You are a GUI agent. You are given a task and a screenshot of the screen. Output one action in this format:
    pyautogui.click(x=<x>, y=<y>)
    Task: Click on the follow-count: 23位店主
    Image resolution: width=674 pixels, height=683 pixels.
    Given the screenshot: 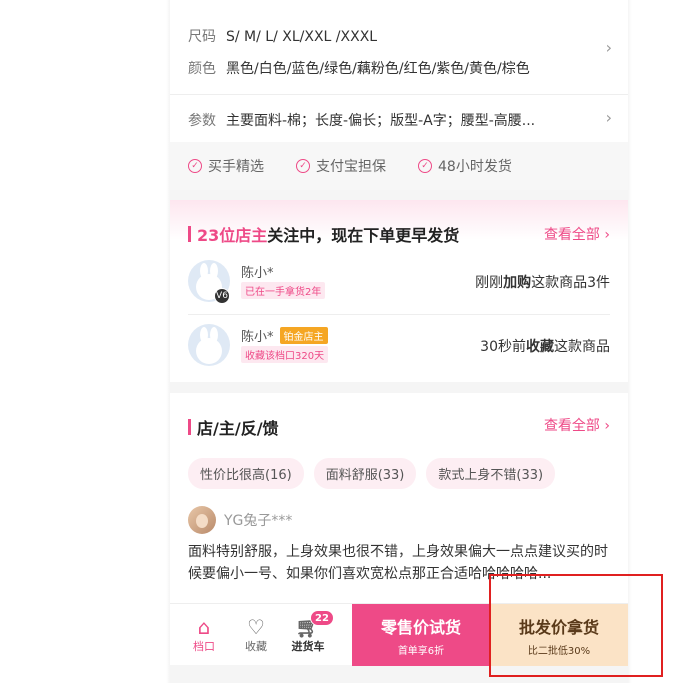 What is the action you would take?
    pyautogui.click(x=232, y=235)
    